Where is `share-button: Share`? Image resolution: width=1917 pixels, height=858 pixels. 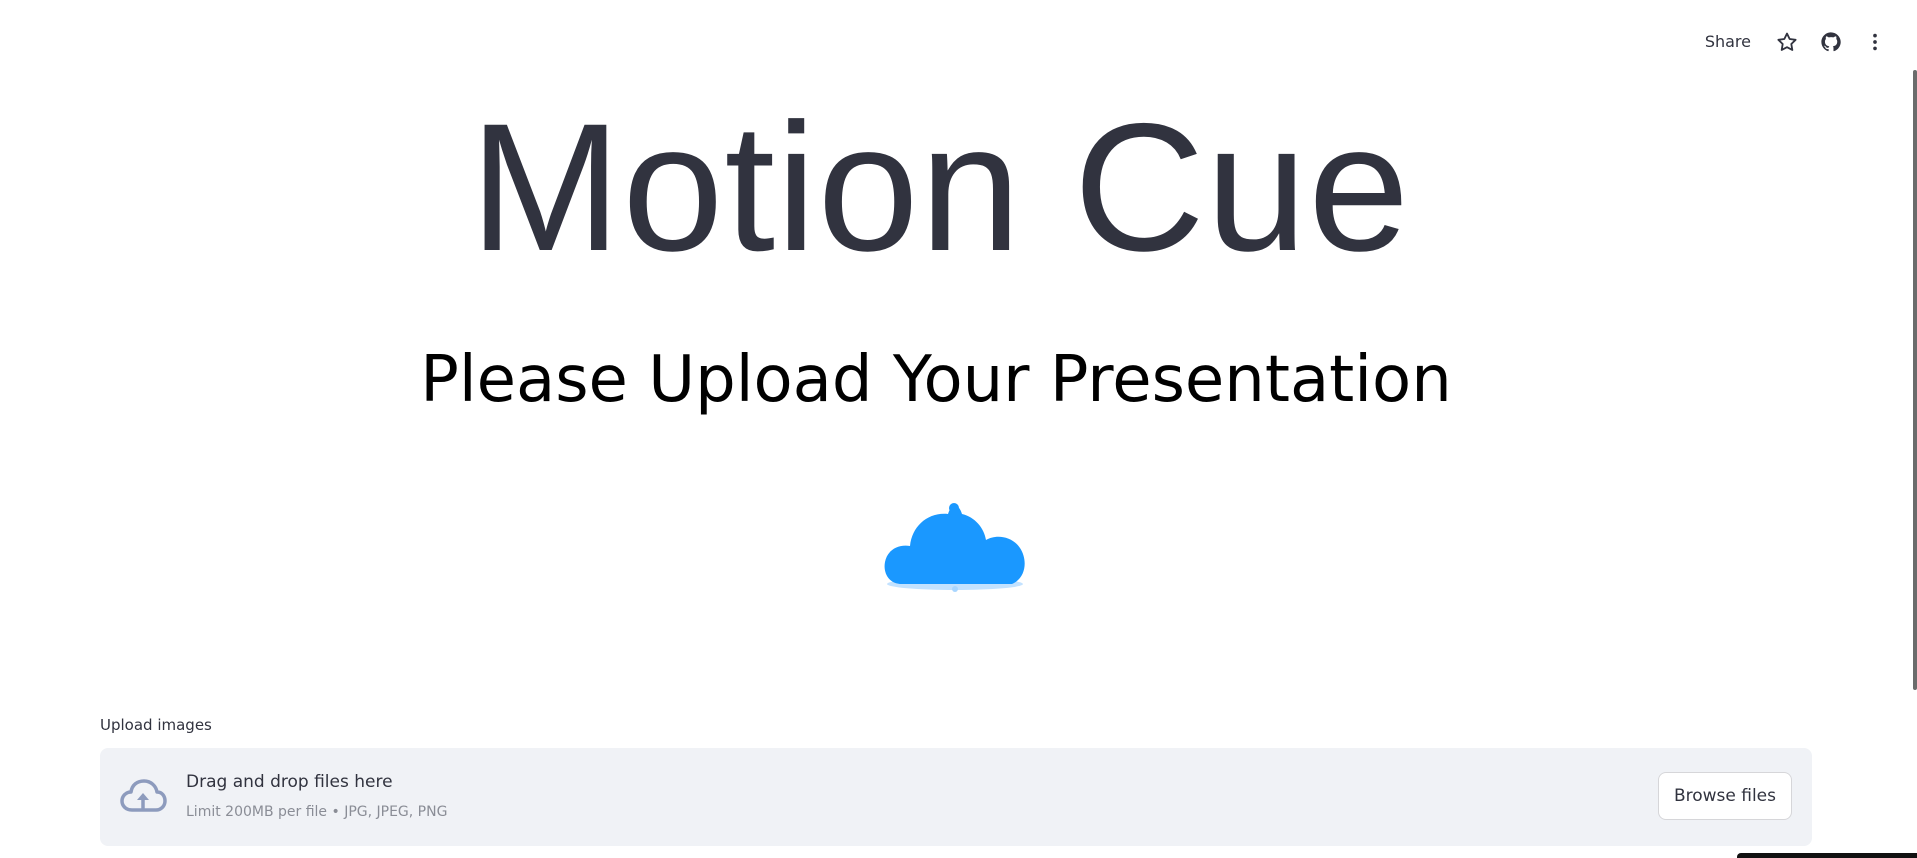 share-button: Share is located at coordinates (1728, 42).